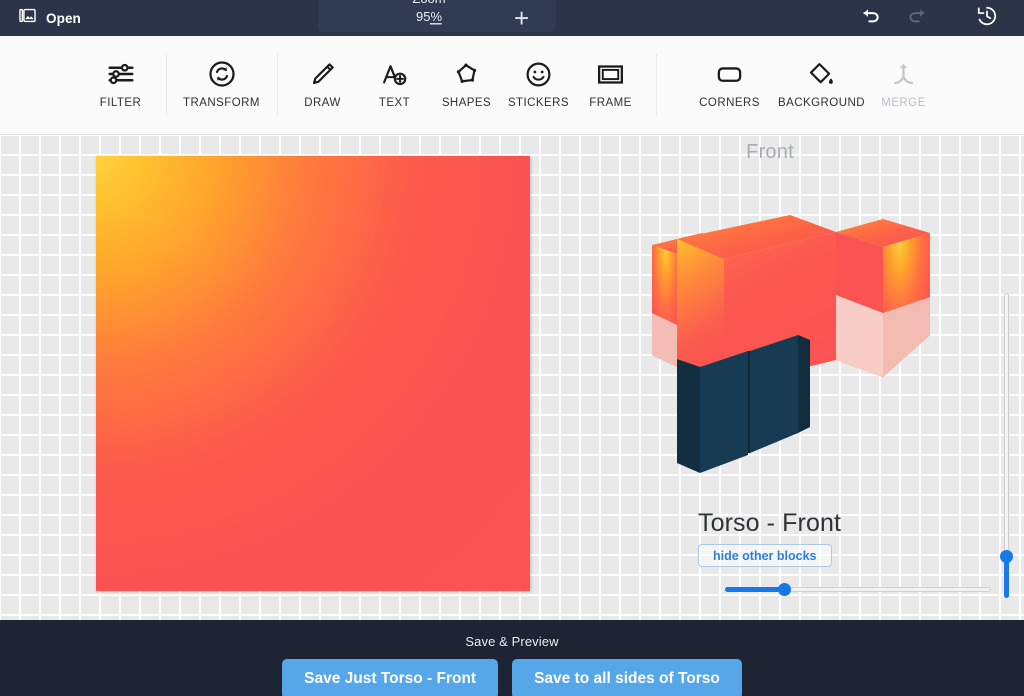  What do you see at coordinates (221, 103) in the screenshot?
I see `tool-transform-label: TRANSFORM` at bounding box center [221, 103].